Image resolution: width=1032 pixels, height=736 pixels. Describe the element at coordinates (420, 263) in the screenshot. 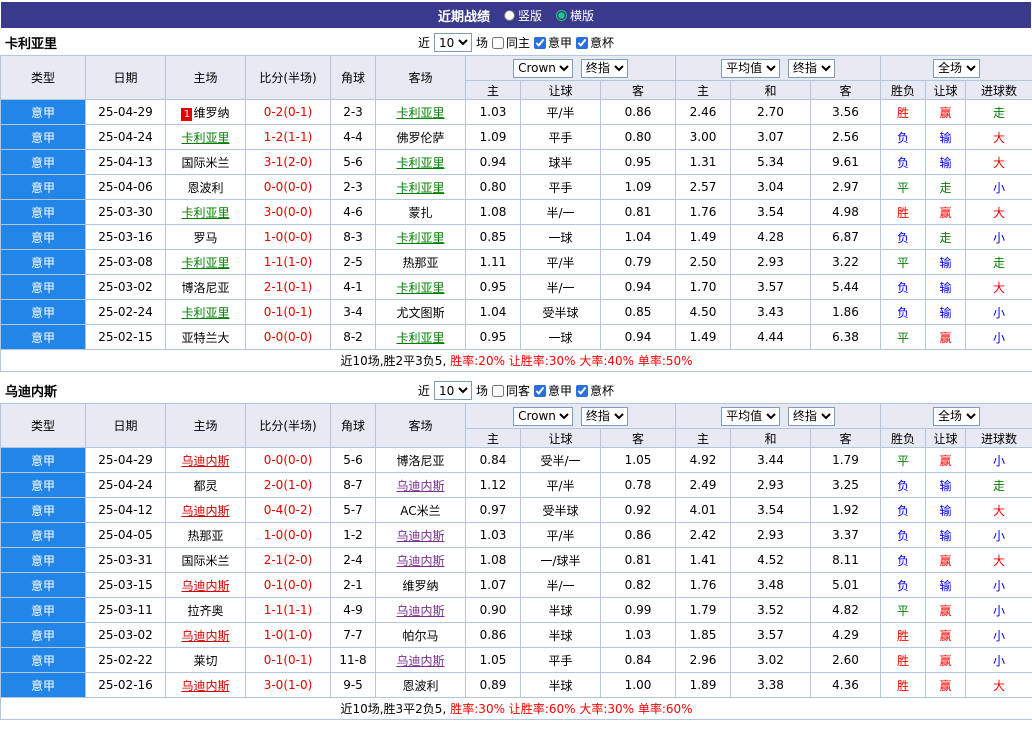

I see `away-team-link: 热那亚` at that location.